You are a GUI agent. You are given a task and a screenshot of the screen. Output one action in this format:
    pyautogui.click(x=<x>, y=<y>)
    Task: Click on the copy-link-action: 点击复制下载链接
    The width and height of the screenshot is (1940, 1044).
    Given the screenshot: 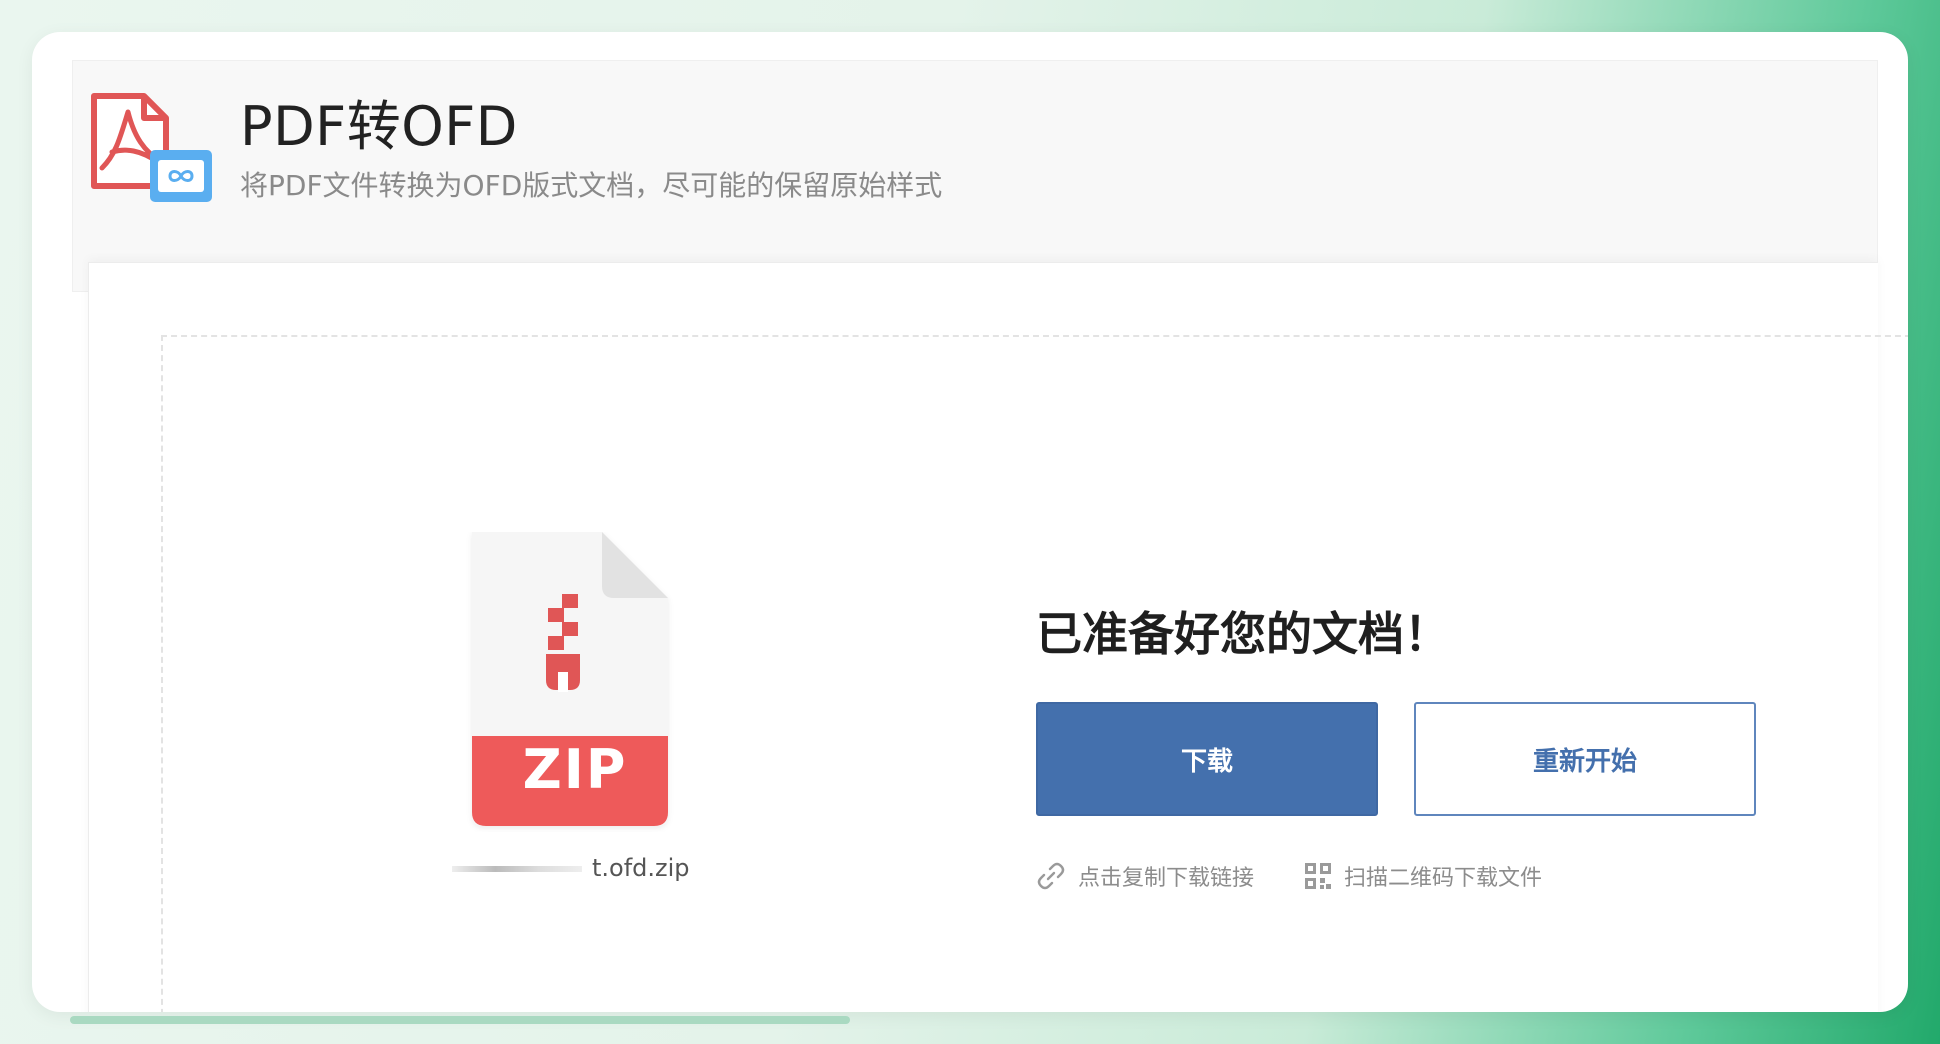 What is the action you would take?
    pyautogui.click(x=1145, y=876)
    